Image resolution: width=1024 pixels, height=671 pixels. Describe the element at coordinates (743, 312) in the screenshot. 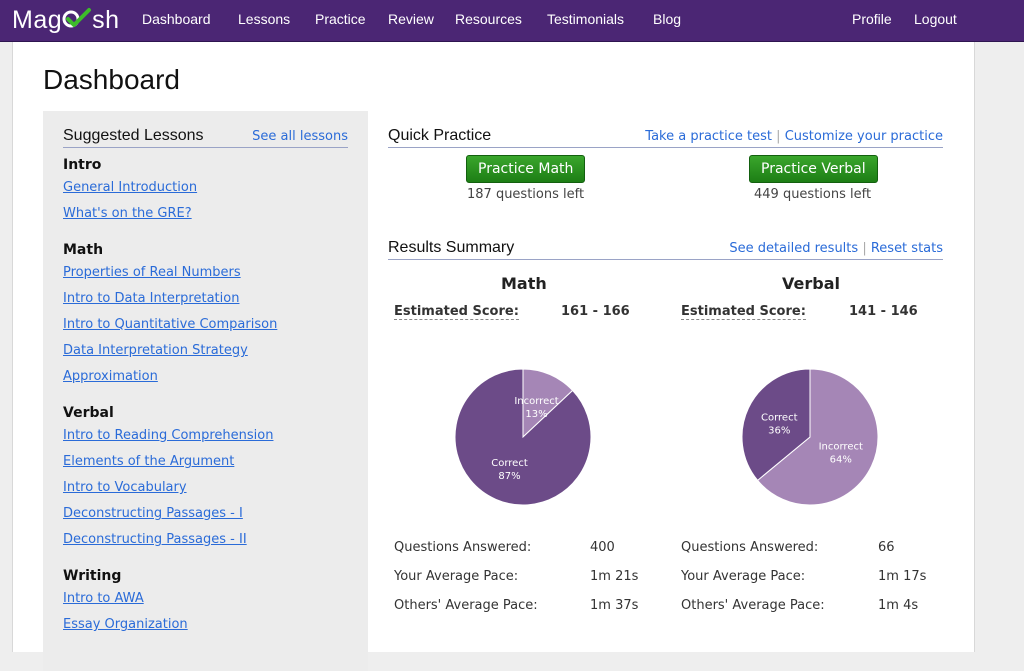

I see `verbal-estimated-score-label: Estimated Score:` at that location.